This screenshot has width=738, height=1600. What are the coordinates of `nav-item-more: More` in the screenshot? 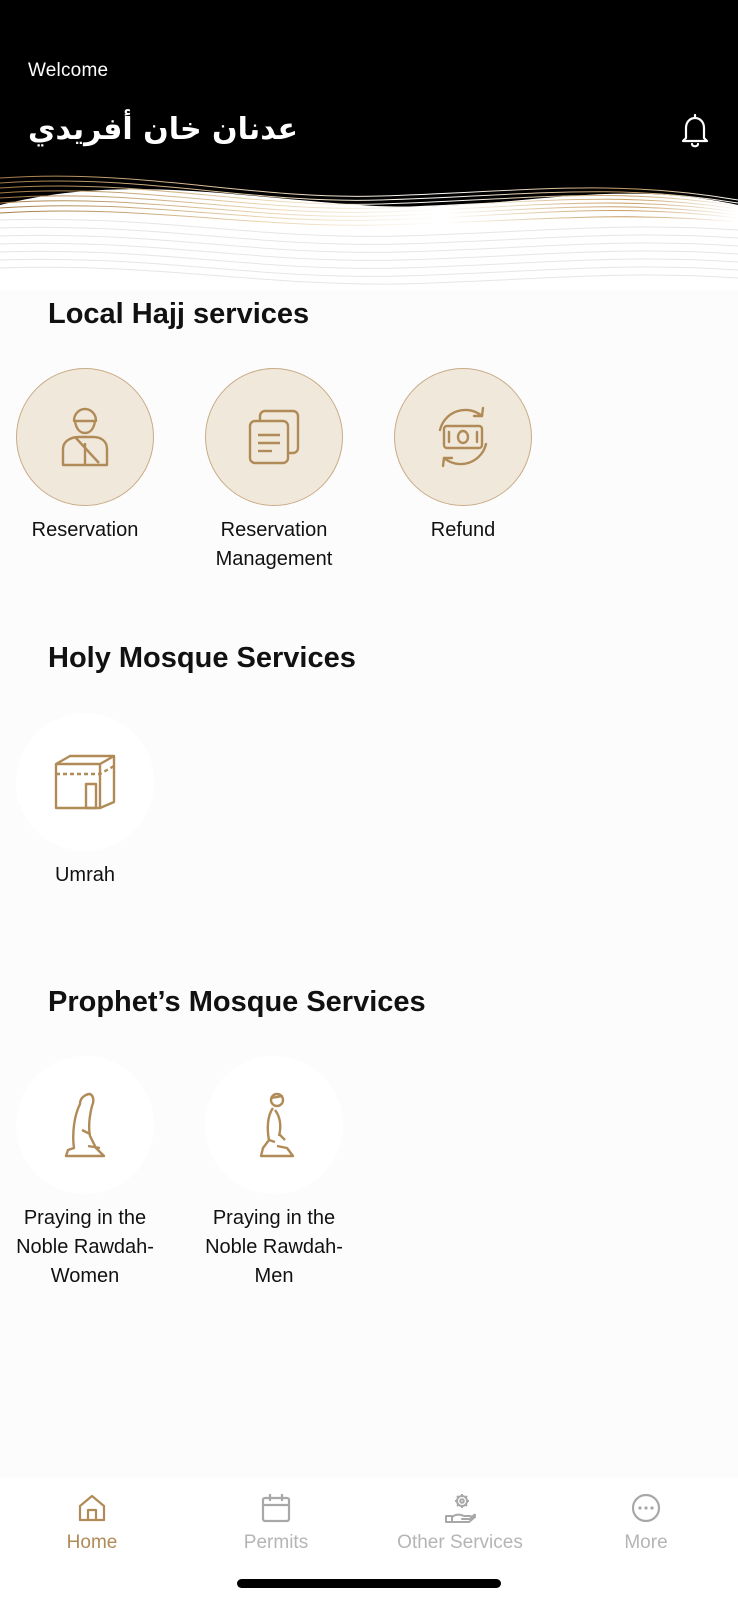 It's located at (646, 1523).